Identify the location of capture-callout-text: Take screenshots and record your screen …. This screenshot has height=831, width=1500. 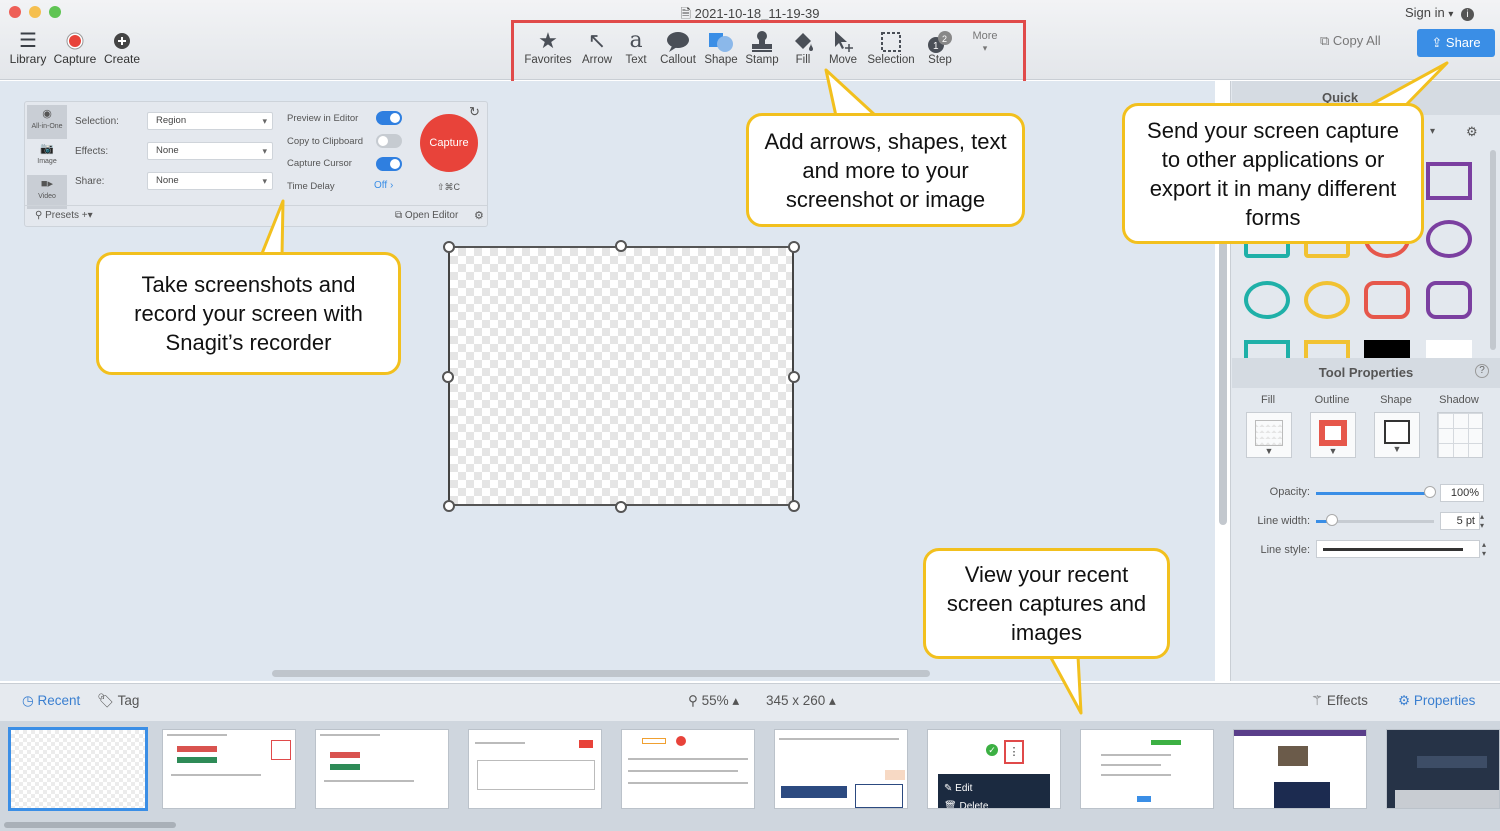
(248, 313).